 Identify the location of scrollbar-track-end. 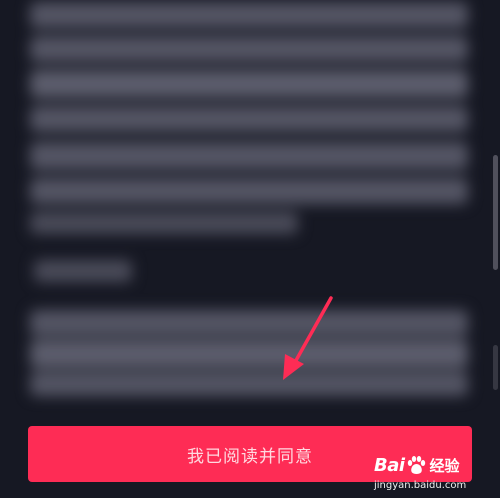
(495, 367).